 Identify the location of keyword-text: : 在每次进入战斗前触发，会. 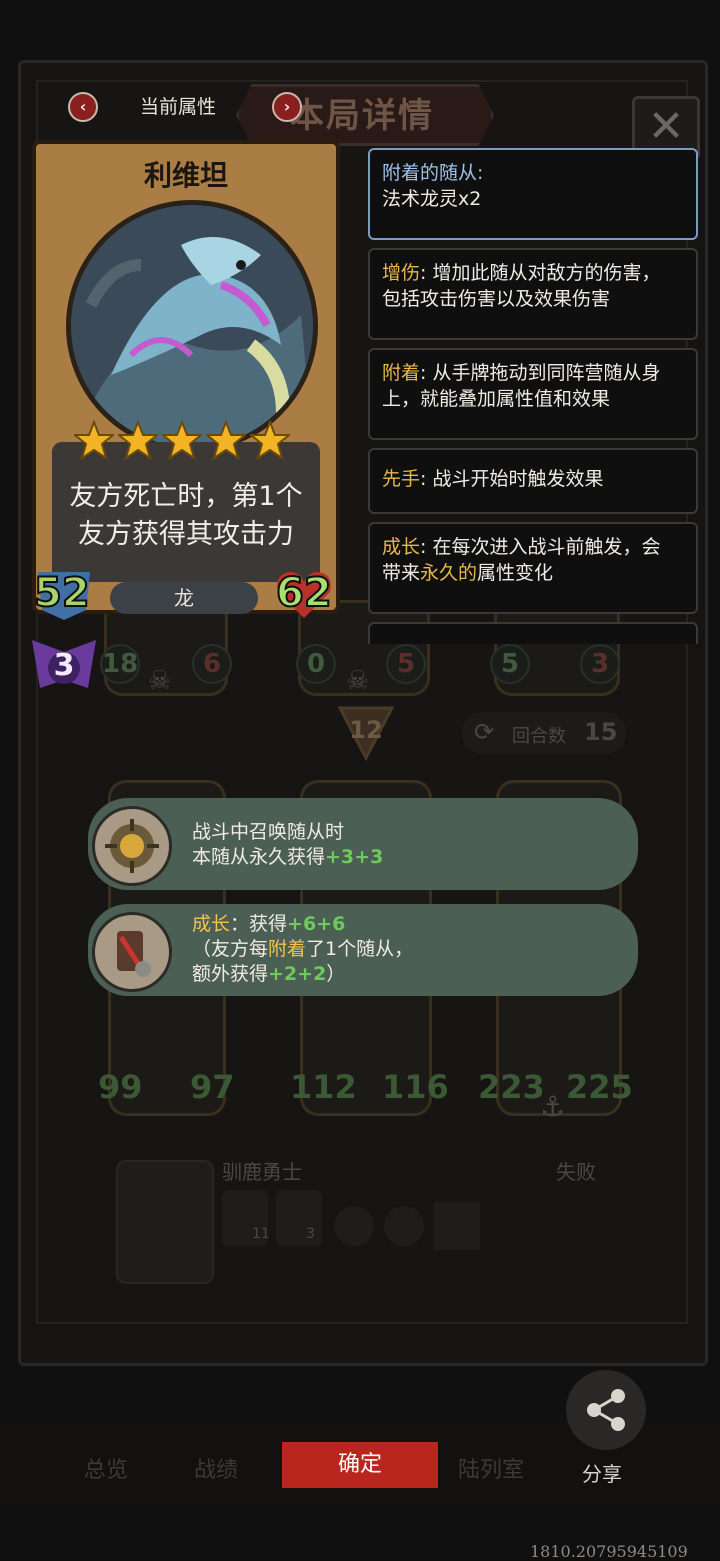
(540, 547).